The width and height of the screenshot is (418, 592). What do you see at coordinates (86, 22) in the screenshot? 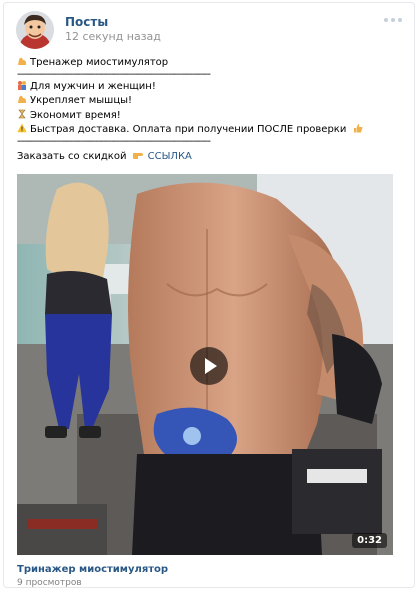
I see `post-author: Посты` at bounding box center [86, 22].